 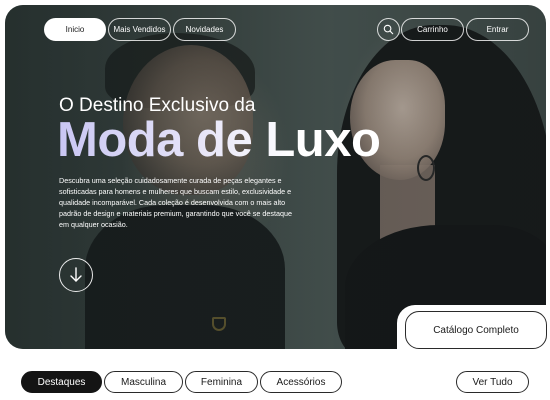 I want to click on nav-item-novidades: Novidades, so click(x=204, y=29).